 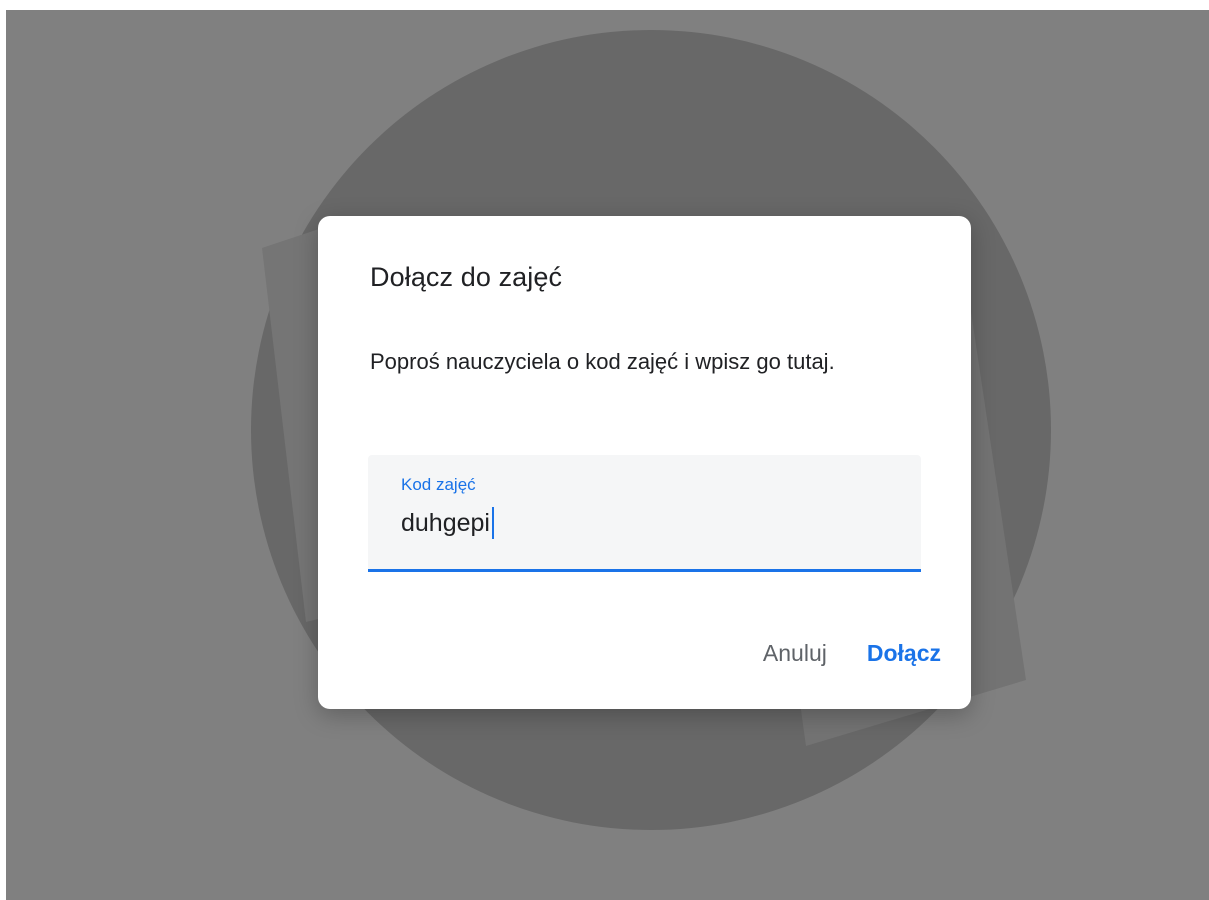 What do you see at coordinates (466, 277) in the screenshot?
I see `dialog-title: Dołącz do zajęć` at bounding box center [466, 277].